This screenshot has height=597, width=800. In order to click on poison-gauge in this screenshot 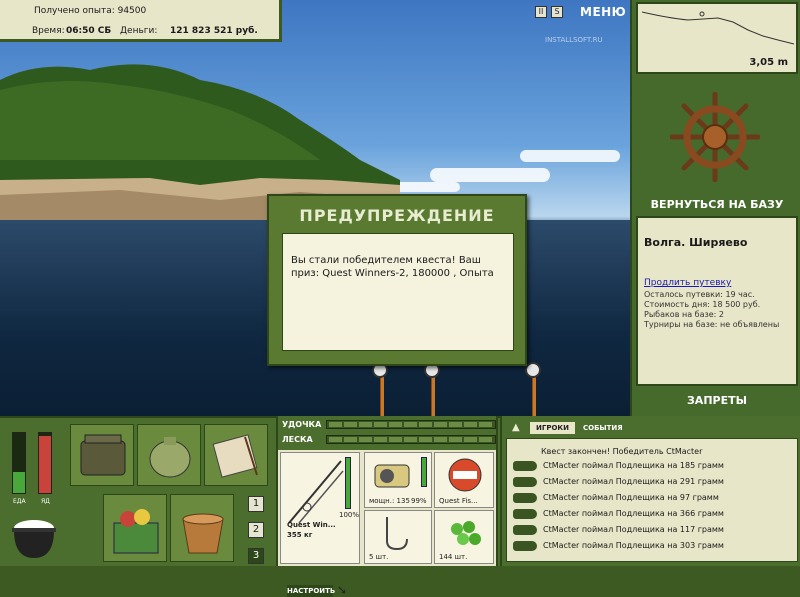, I will do `click(45, 463)`.